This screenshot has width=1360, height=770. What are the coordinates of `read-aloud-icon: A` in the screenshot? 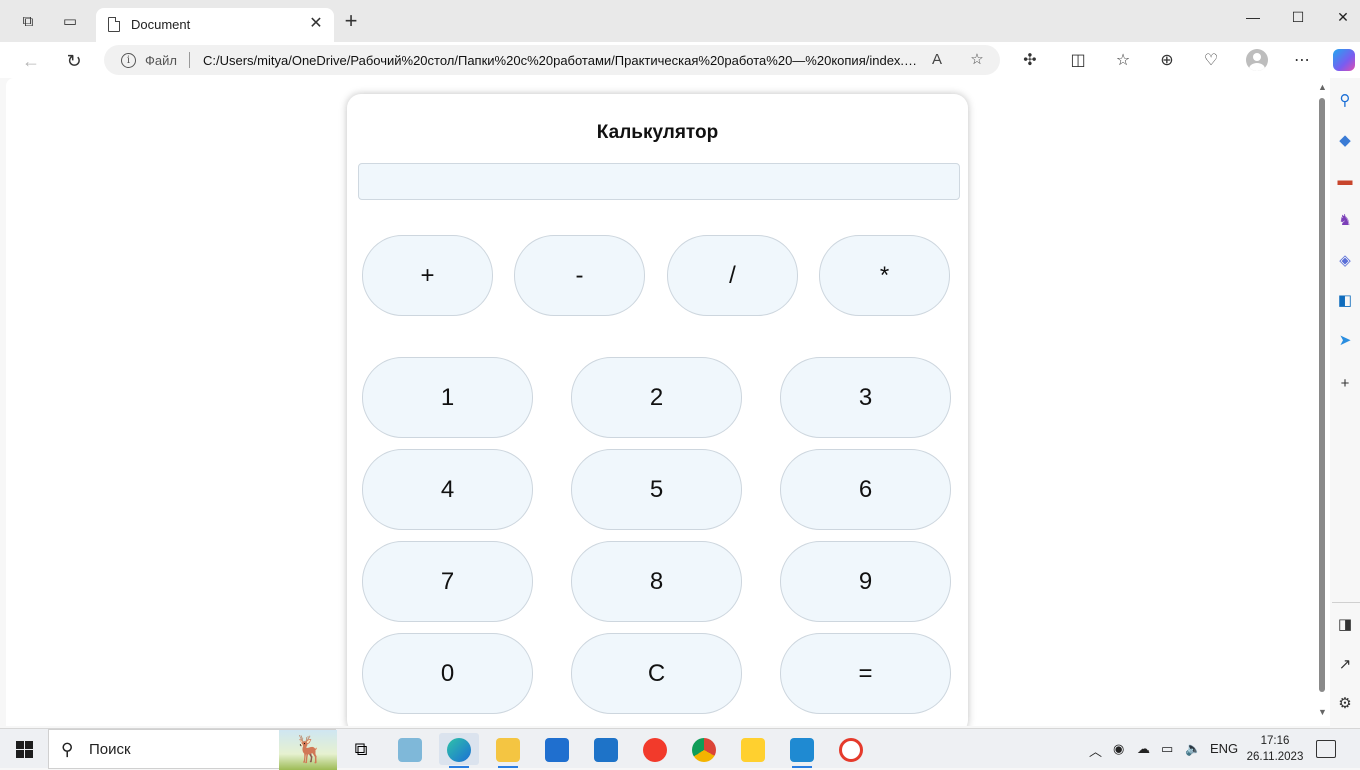 It's located at (937, 60).